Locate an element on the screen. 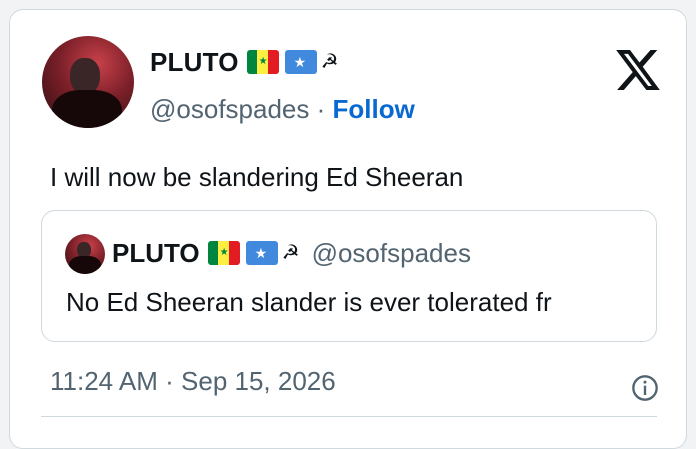 The width and height of the screenshot is (696, 449). tweet-text: I will now be slandering Ed Sheeran is located at coordinates (257, 177).